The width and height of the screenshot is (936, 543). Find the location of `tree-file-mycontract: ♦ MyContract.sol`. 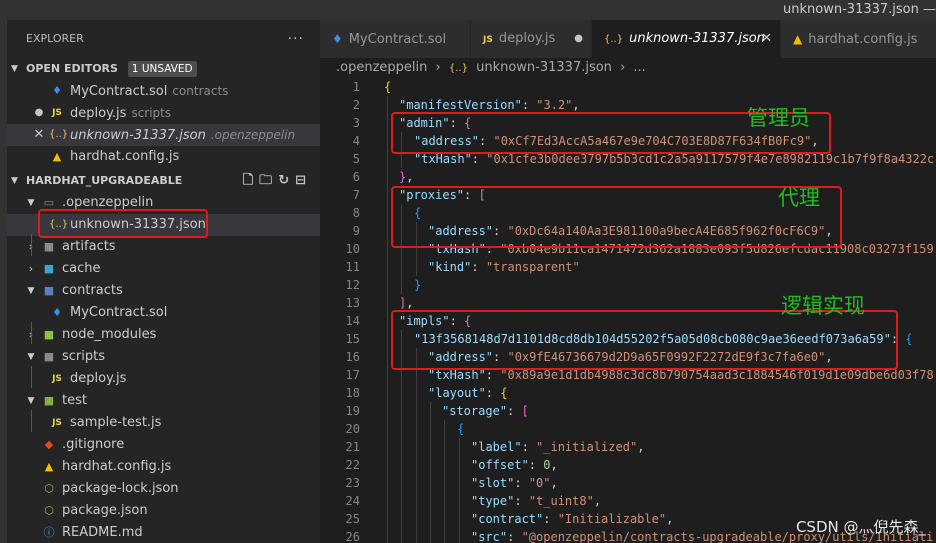

tree-file-mycontract: ♦ MyContract.sol is located at coordinates (163, 313).